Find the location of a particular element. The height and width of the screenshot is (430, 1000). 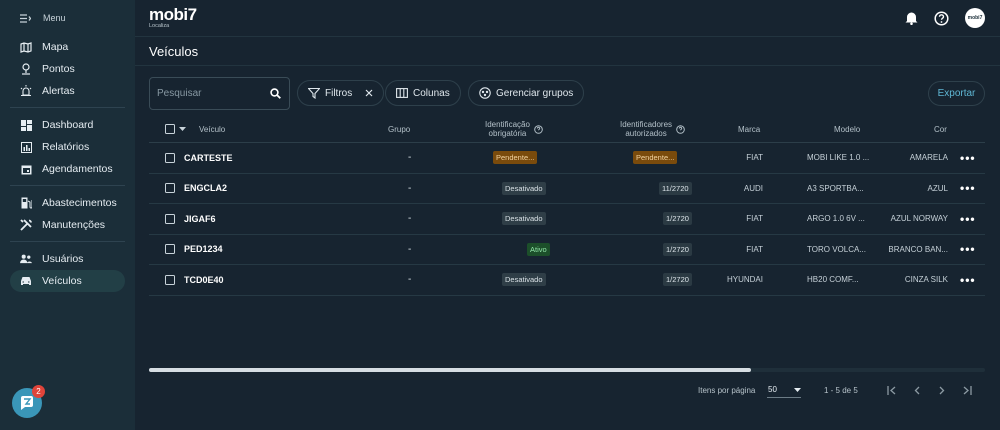

sidebar-item-label: Agendamentos is located at coordinates (77, 169).